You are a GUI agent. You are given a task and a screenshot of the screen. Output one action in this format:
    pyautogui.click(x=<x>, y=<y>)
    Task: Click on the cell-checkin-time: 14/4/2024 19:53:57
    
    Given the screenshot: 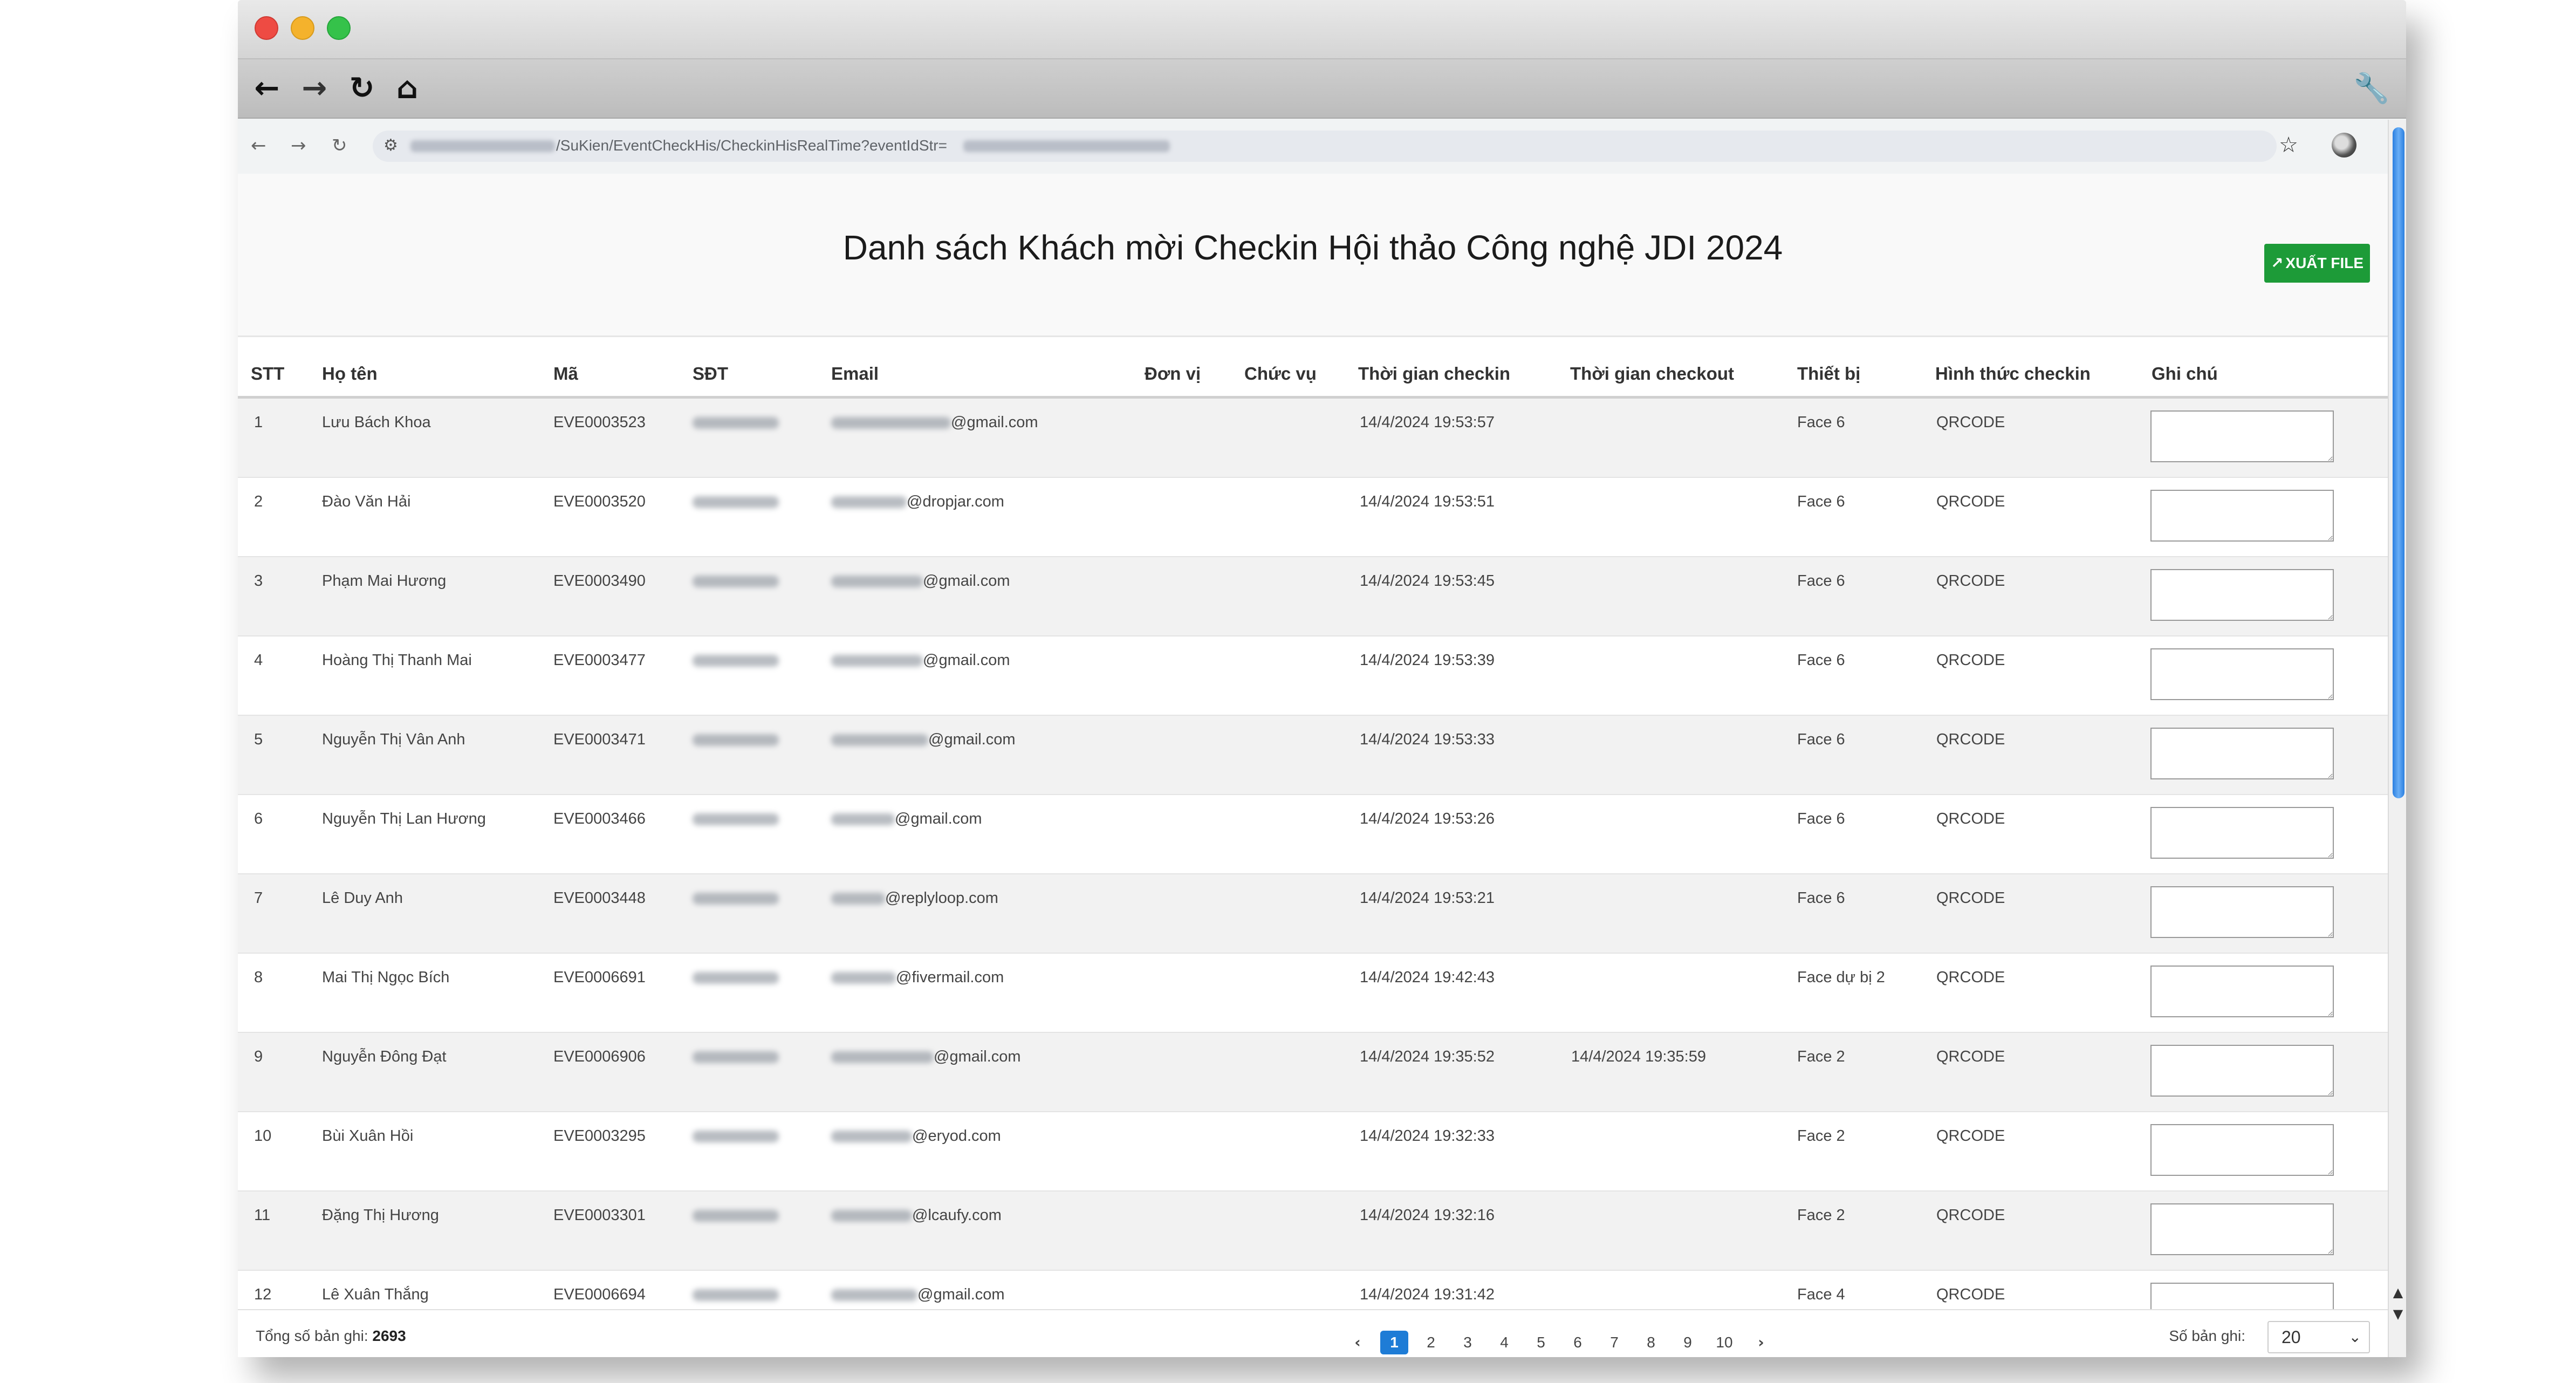 What is the action you would take?
    pyautogui.click(x=1427, y=422)
    